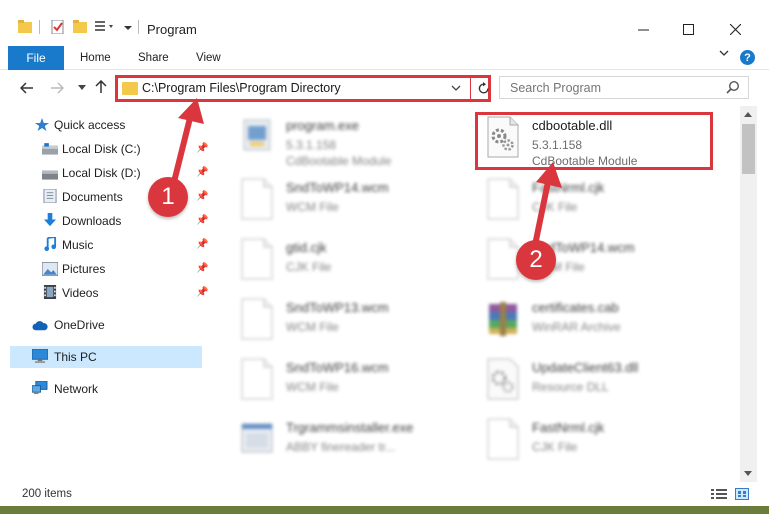 The width and height of the screenshot is (769, 514). I want to click on sidebar-item-local-disk-c: Local Disk (C:) 📌, so click(109, 149).